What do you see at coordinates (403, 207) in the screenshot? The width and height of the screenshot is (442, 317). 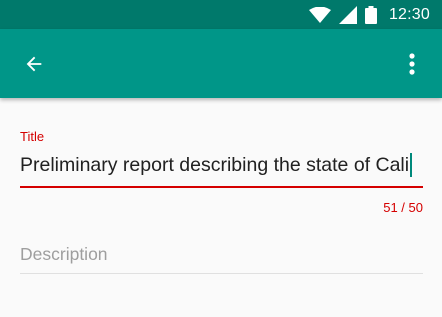 I see `character-counter: 51 / 50` at bounding box center [403, 207].